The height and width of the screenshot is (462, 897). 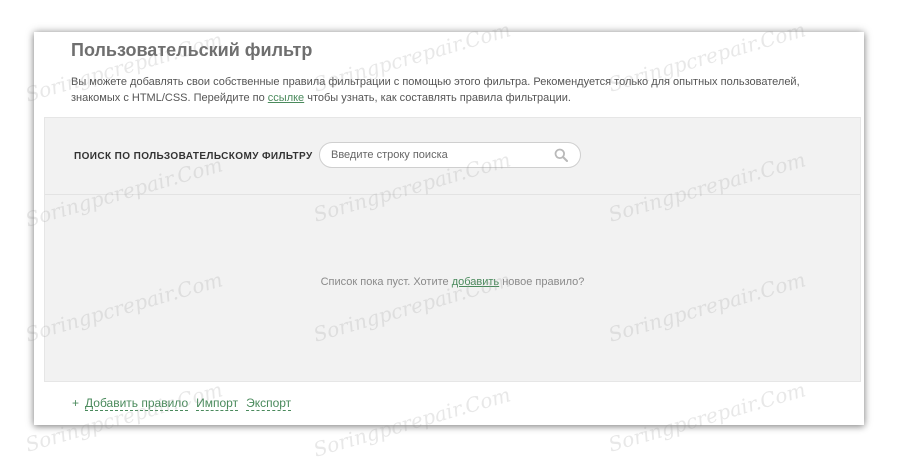 What do you see at coordinates (475, 282) in the screenshot?
I see `add-rule-inline-link: добавить` at bounding box center [475, 282].